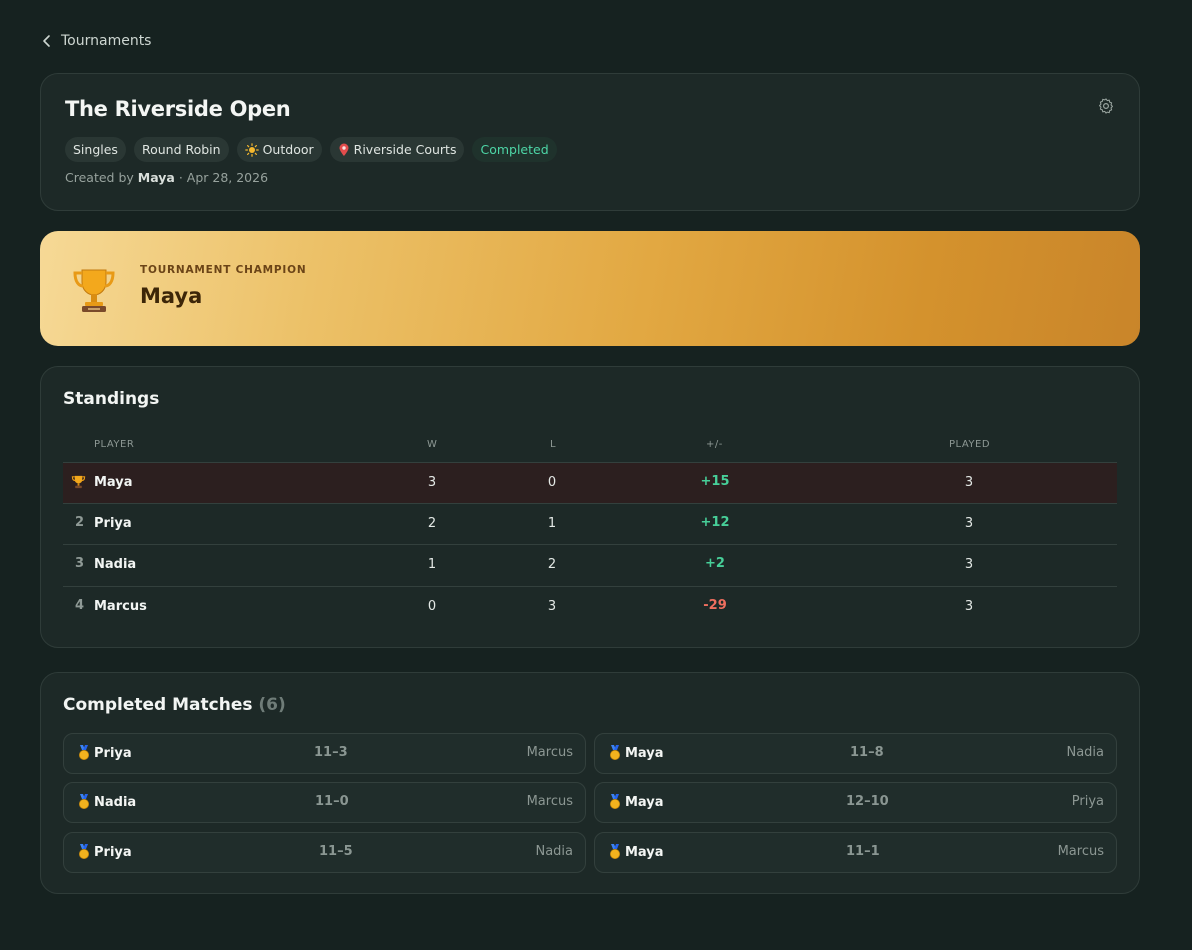 Image resolution: width=1192 pixels, height=950 pixels. I want to click on match-card: Nadia 11–0 Marcus, so click(324, 802).